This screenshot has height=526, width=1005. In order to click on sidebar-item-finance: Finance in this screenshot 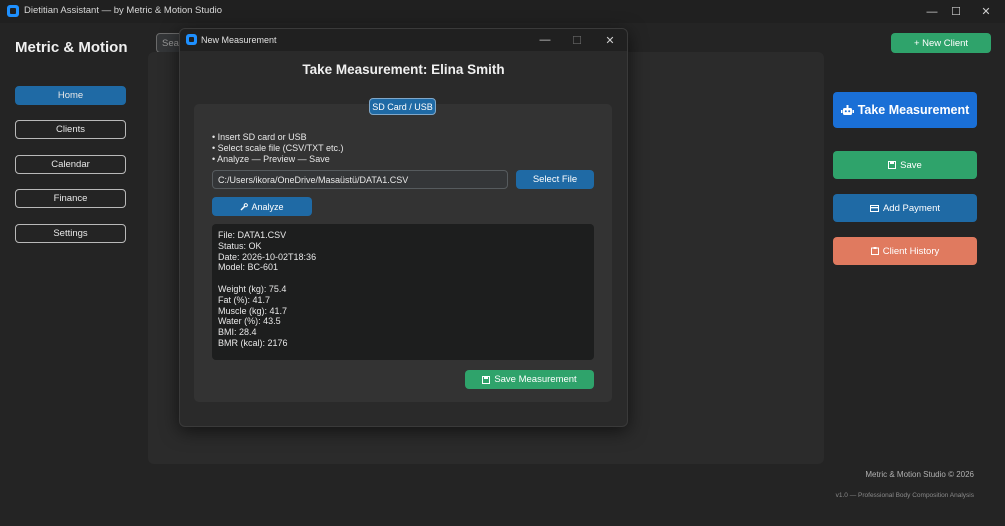, I will do `click(70, 198)`.